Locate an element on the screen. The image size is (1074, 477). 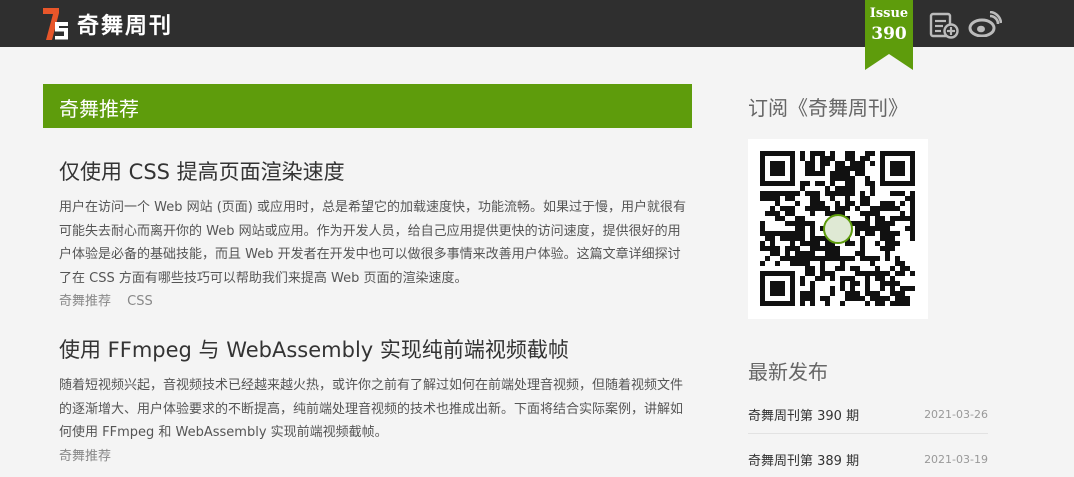
section-title: 奇舞推荐 is located at coordinates (99, 109).